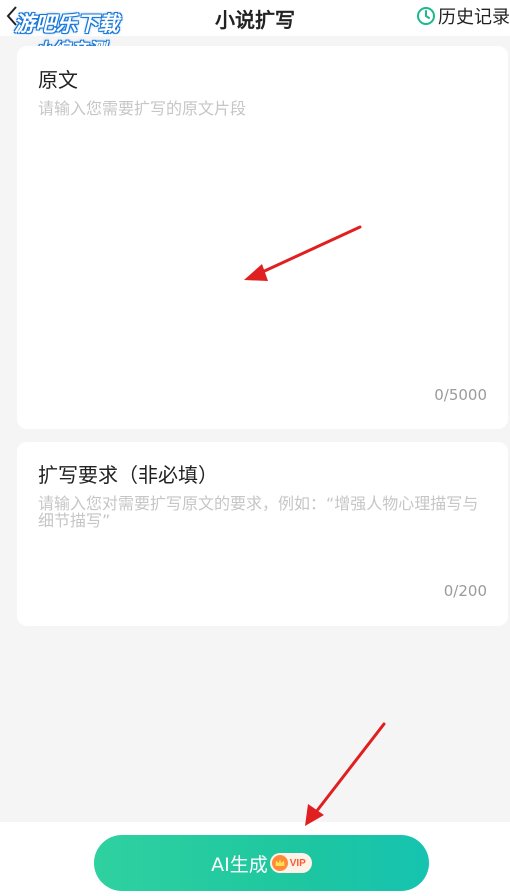  Describe the element at coordinates (279, 863) in the screenshot. I see `crown-icon` at that location.